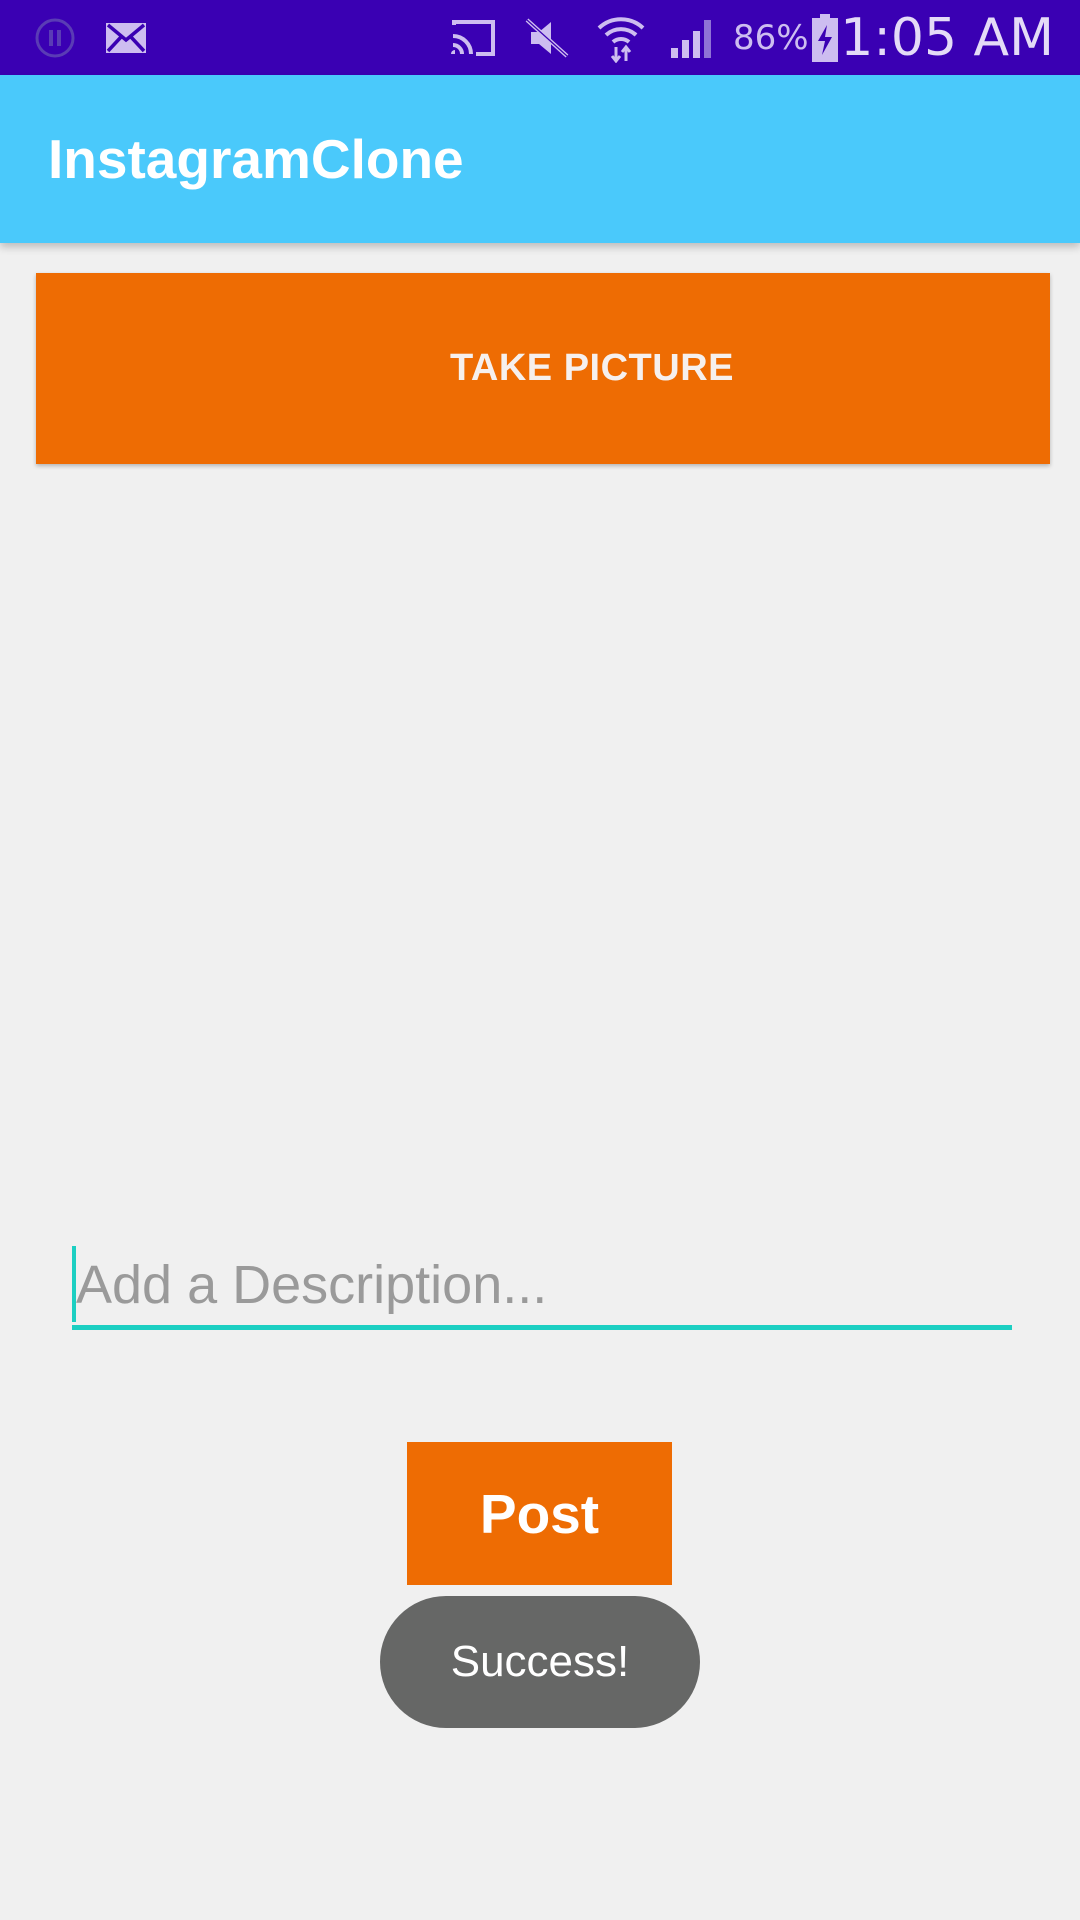 Image resolution: width=1080 pixels, height=1920 pixels. I want to click on description-field, so click(542, 1287).